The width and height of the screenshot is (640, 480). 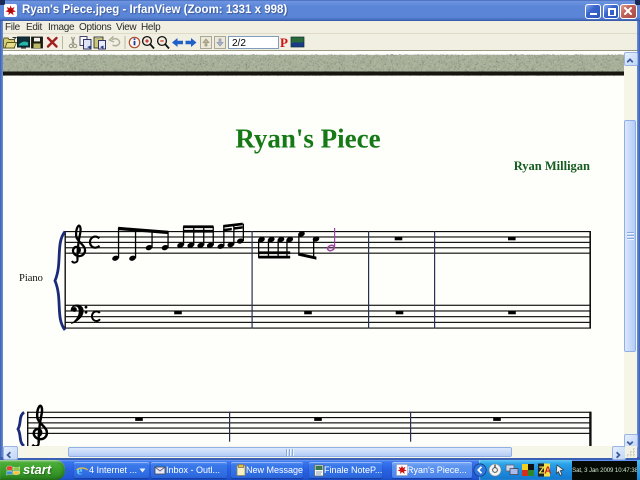 I want to click on svg-text: Ryan's Piece, so click(x=307, y=139).